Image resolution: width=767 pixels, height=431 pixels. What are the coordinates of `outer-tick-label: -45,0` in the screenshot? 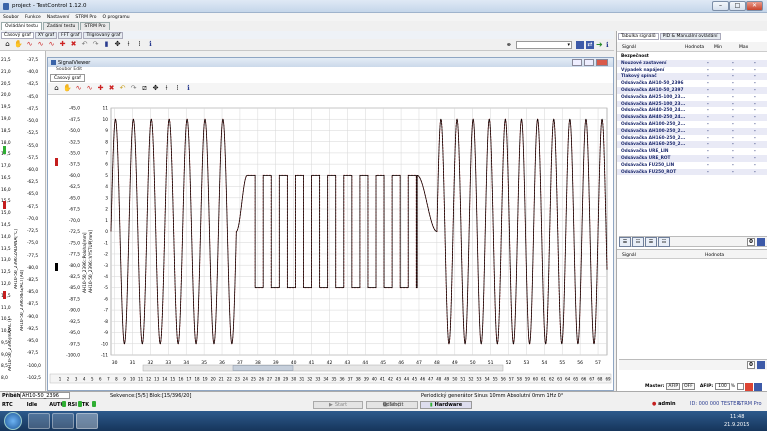 It's located at (33, 97).